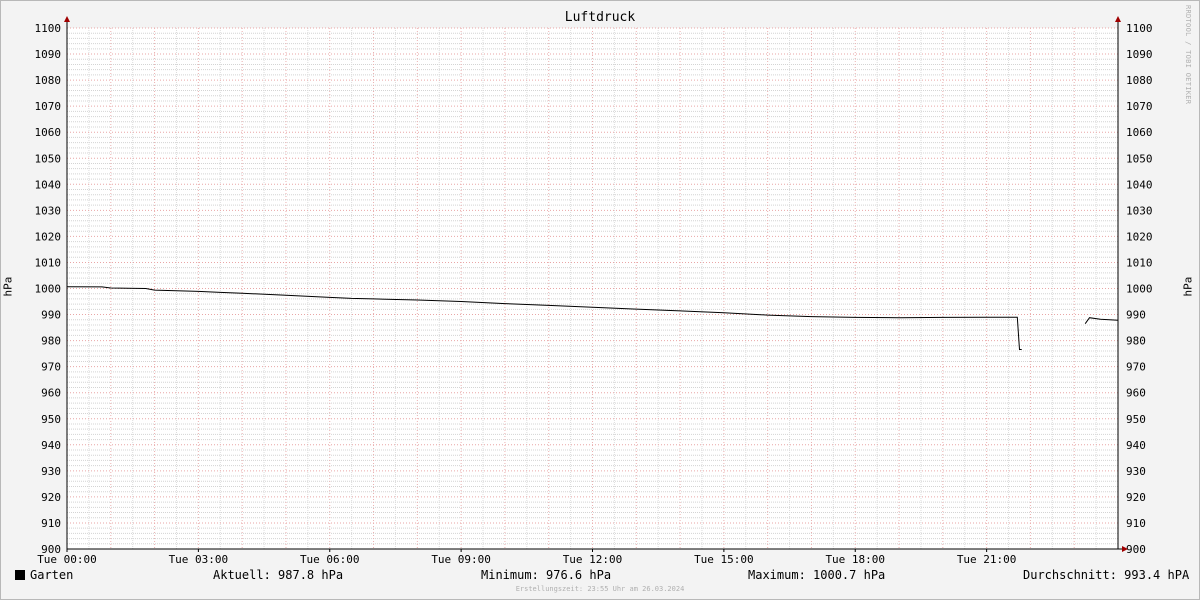 This screenshot has width=1200, height=600. Describe the element at coordinates (48, 132) in the screenshot. I see `y-tick-label-left: 1060` at that location.